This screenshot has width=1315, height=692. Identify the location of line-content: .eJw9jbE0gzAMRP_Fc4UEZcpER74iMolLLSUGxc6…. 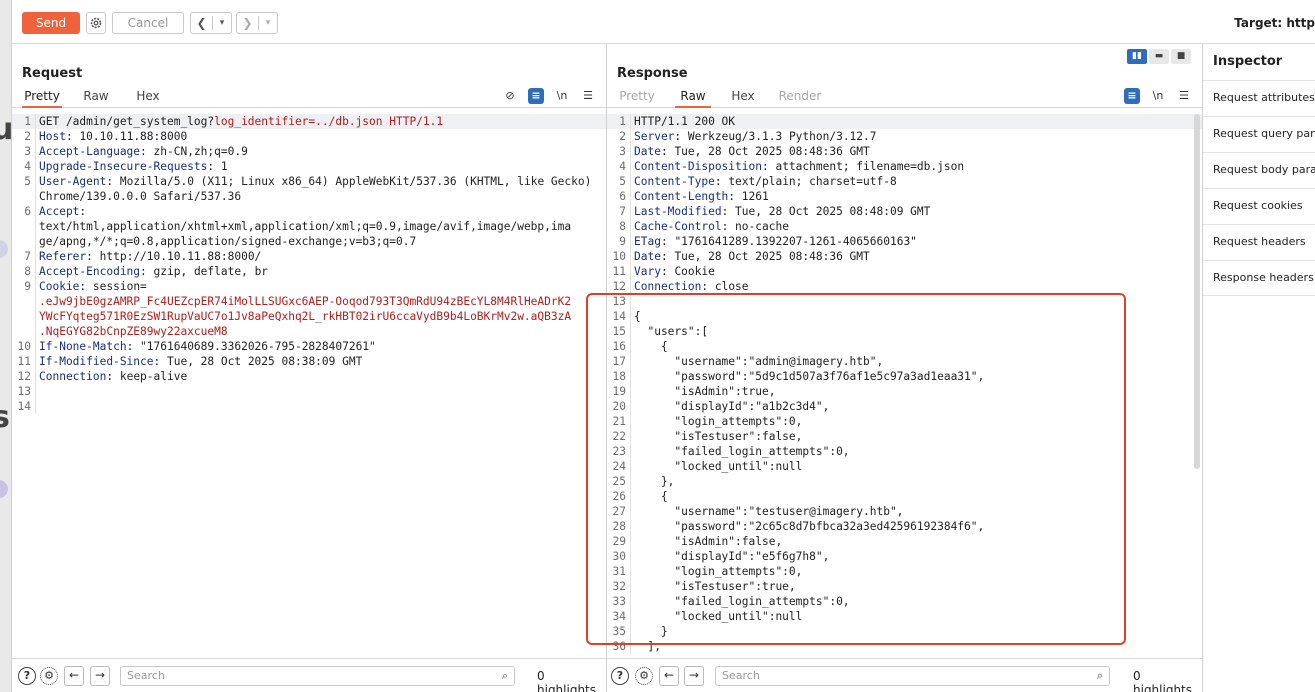
(303, 301).